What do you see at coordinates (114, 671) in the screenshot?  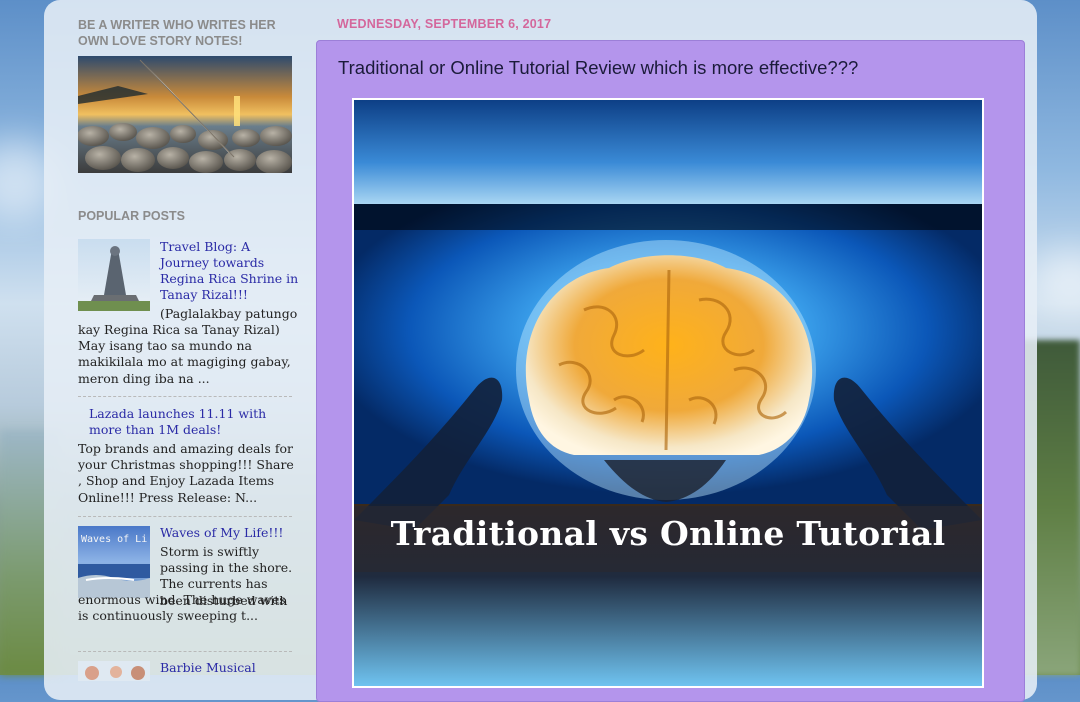 I see `post-thumbnail-barbie` at bounding box center [114, 671].